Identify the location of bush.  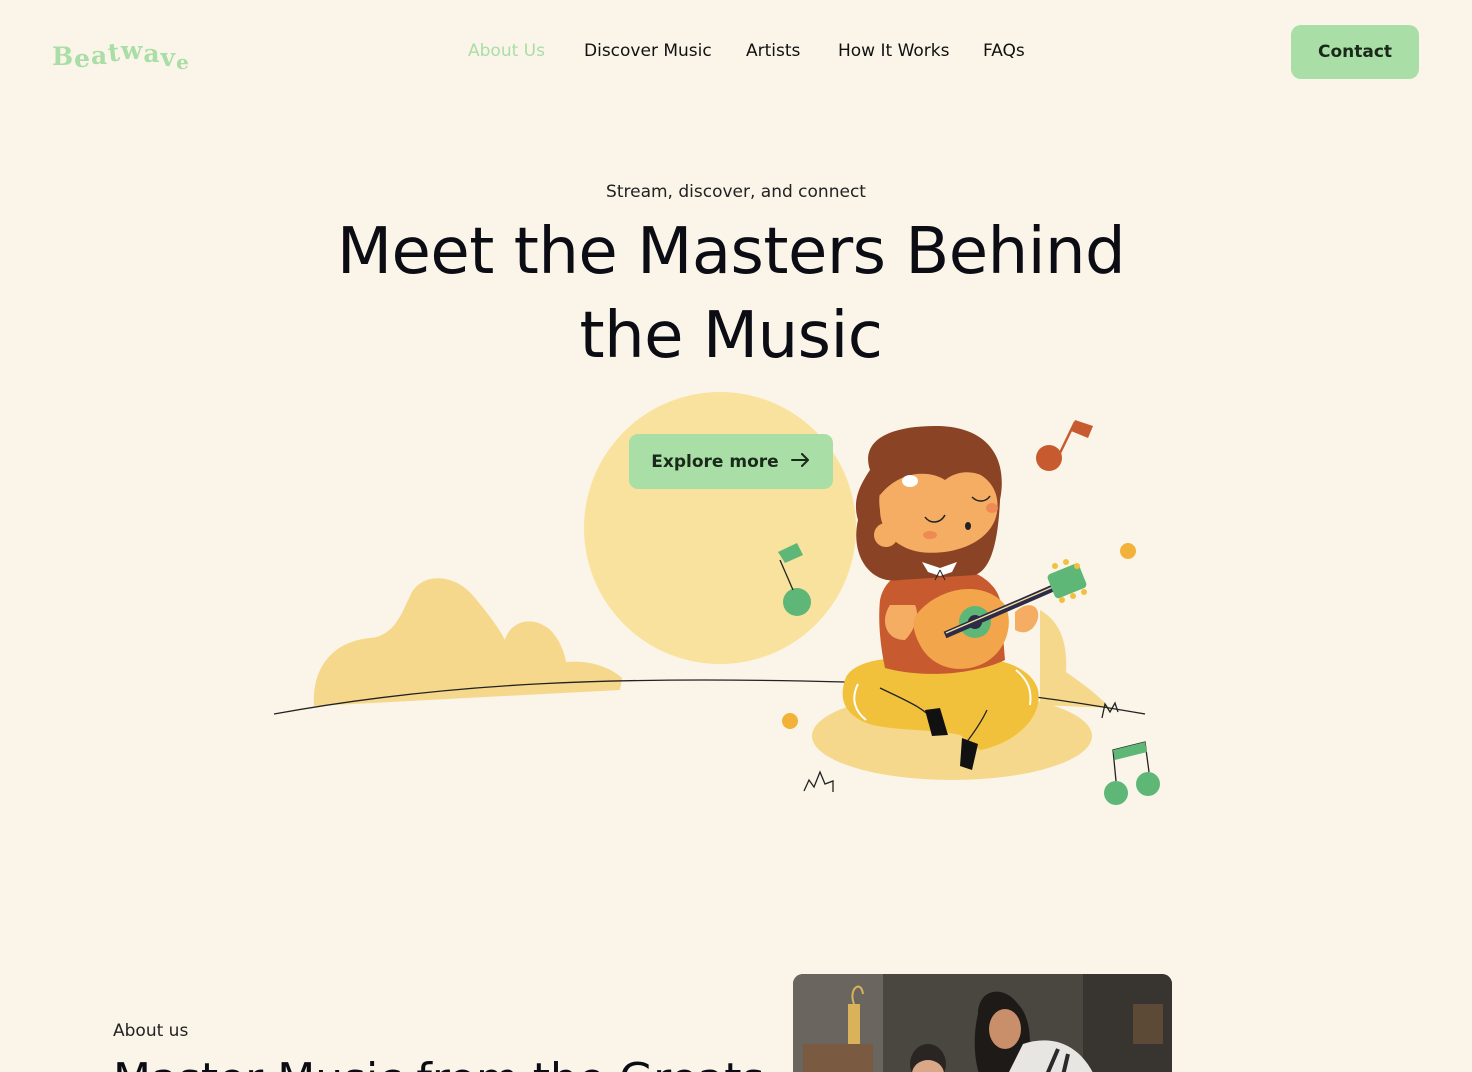
(467, 642).